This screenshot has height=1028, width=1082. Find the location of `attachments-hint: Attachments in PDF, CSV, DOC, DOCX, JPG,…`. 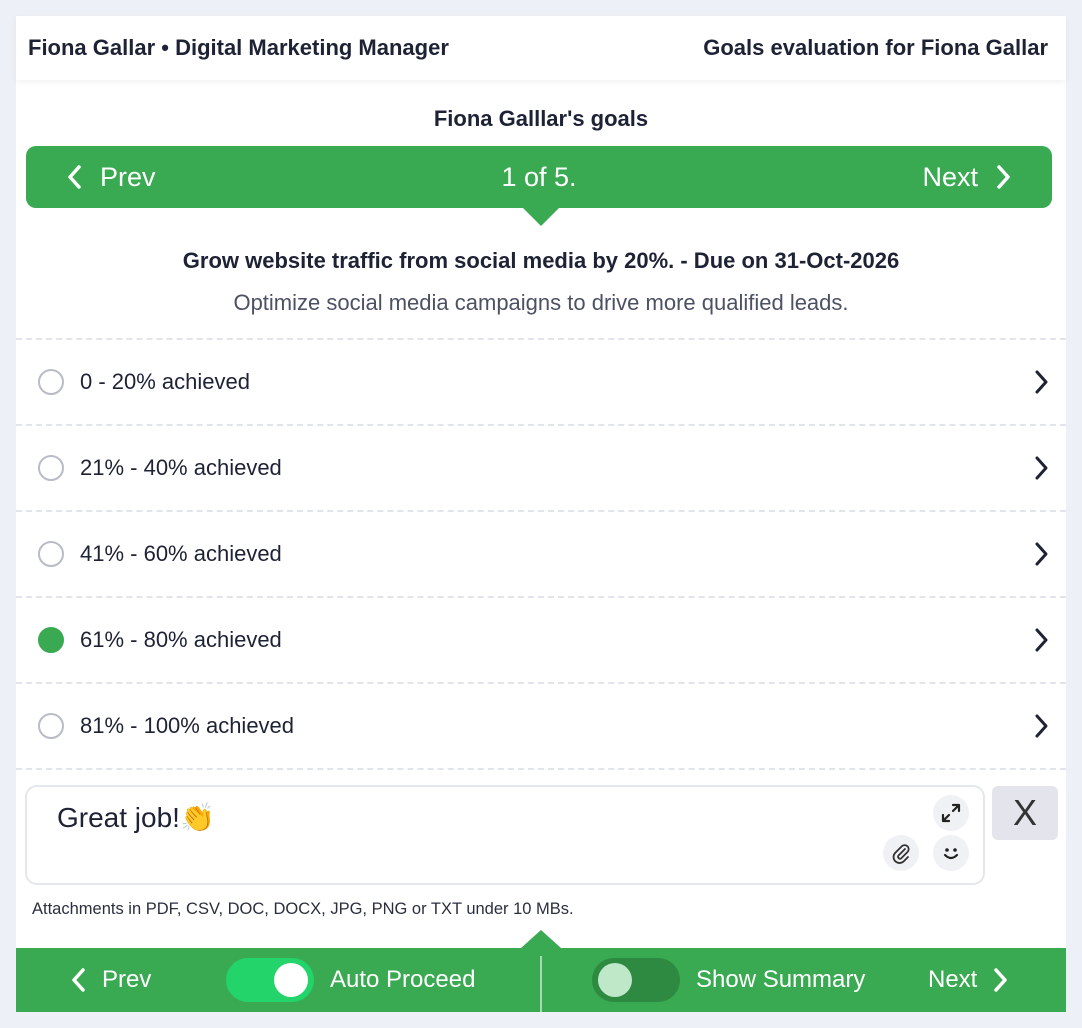

attachments-hint: Attachments in PDF, CSV, DOC, DOCX, JPG,… is located at coordinates (303, 909).